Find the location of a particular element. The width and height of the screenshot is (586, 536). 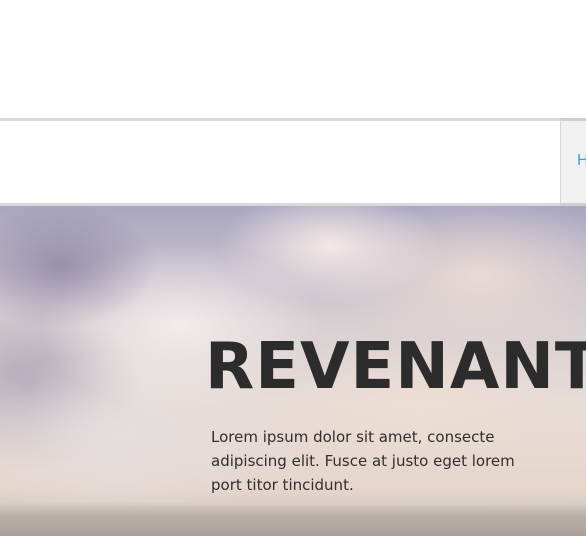

nav-tab-home: H is located at coordinates (573, 162).